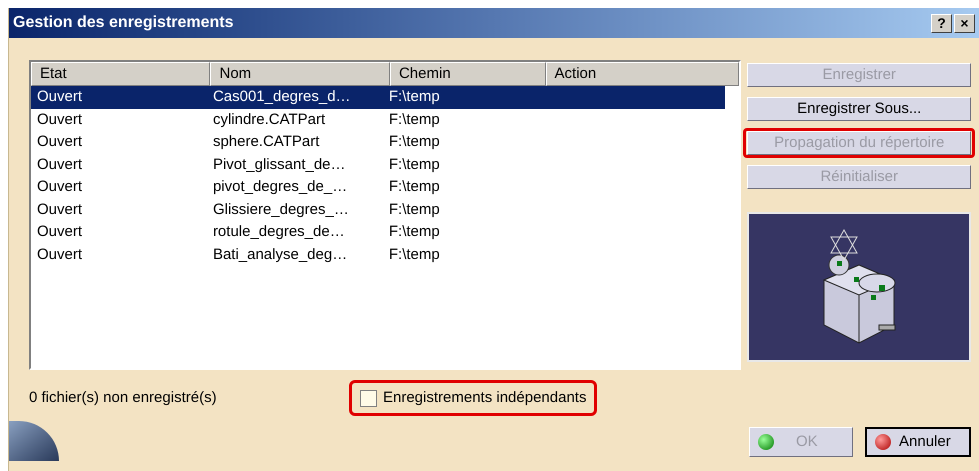 The image size is (979, 471). What do you see at coordinates (468, 74) in the screenshot?
I see `column-header: Chemin` at bounding box center [468, 74].